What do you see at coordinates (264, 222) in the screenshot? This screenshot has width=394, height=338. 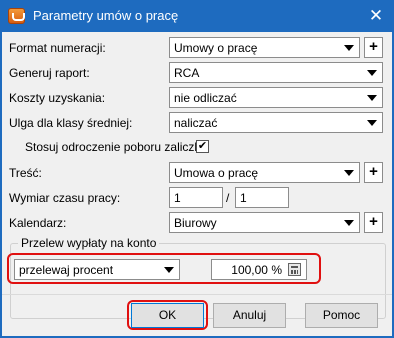 I see `calendar-select: Biurowy` at bounding box center [264, 222].